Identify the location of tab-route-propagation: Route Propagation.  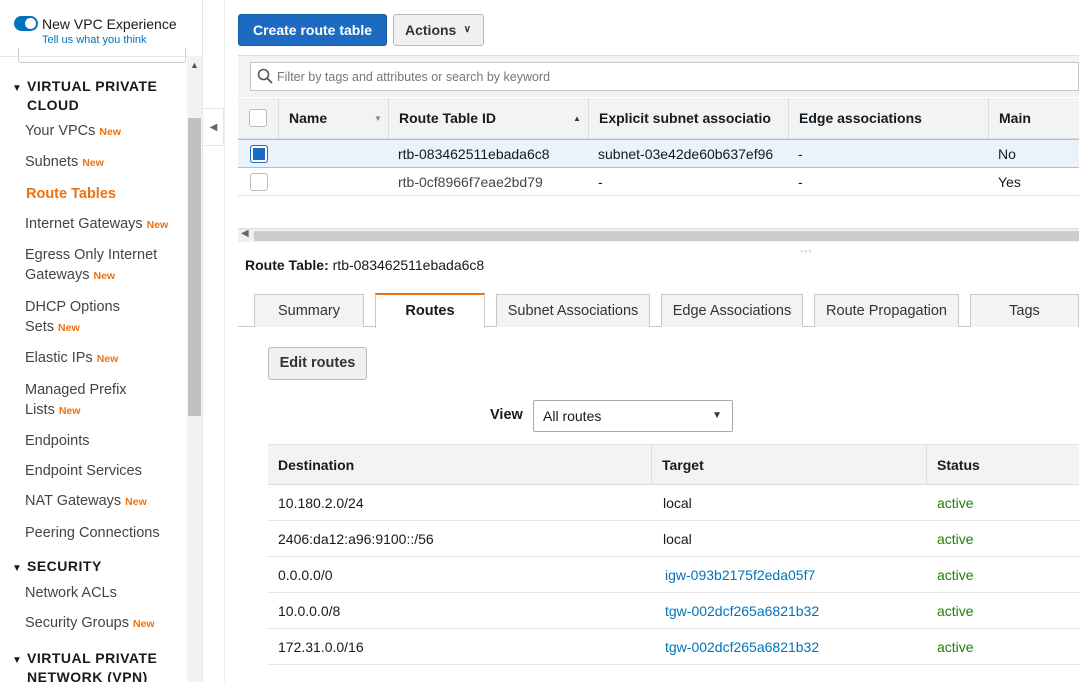
(886, 310).